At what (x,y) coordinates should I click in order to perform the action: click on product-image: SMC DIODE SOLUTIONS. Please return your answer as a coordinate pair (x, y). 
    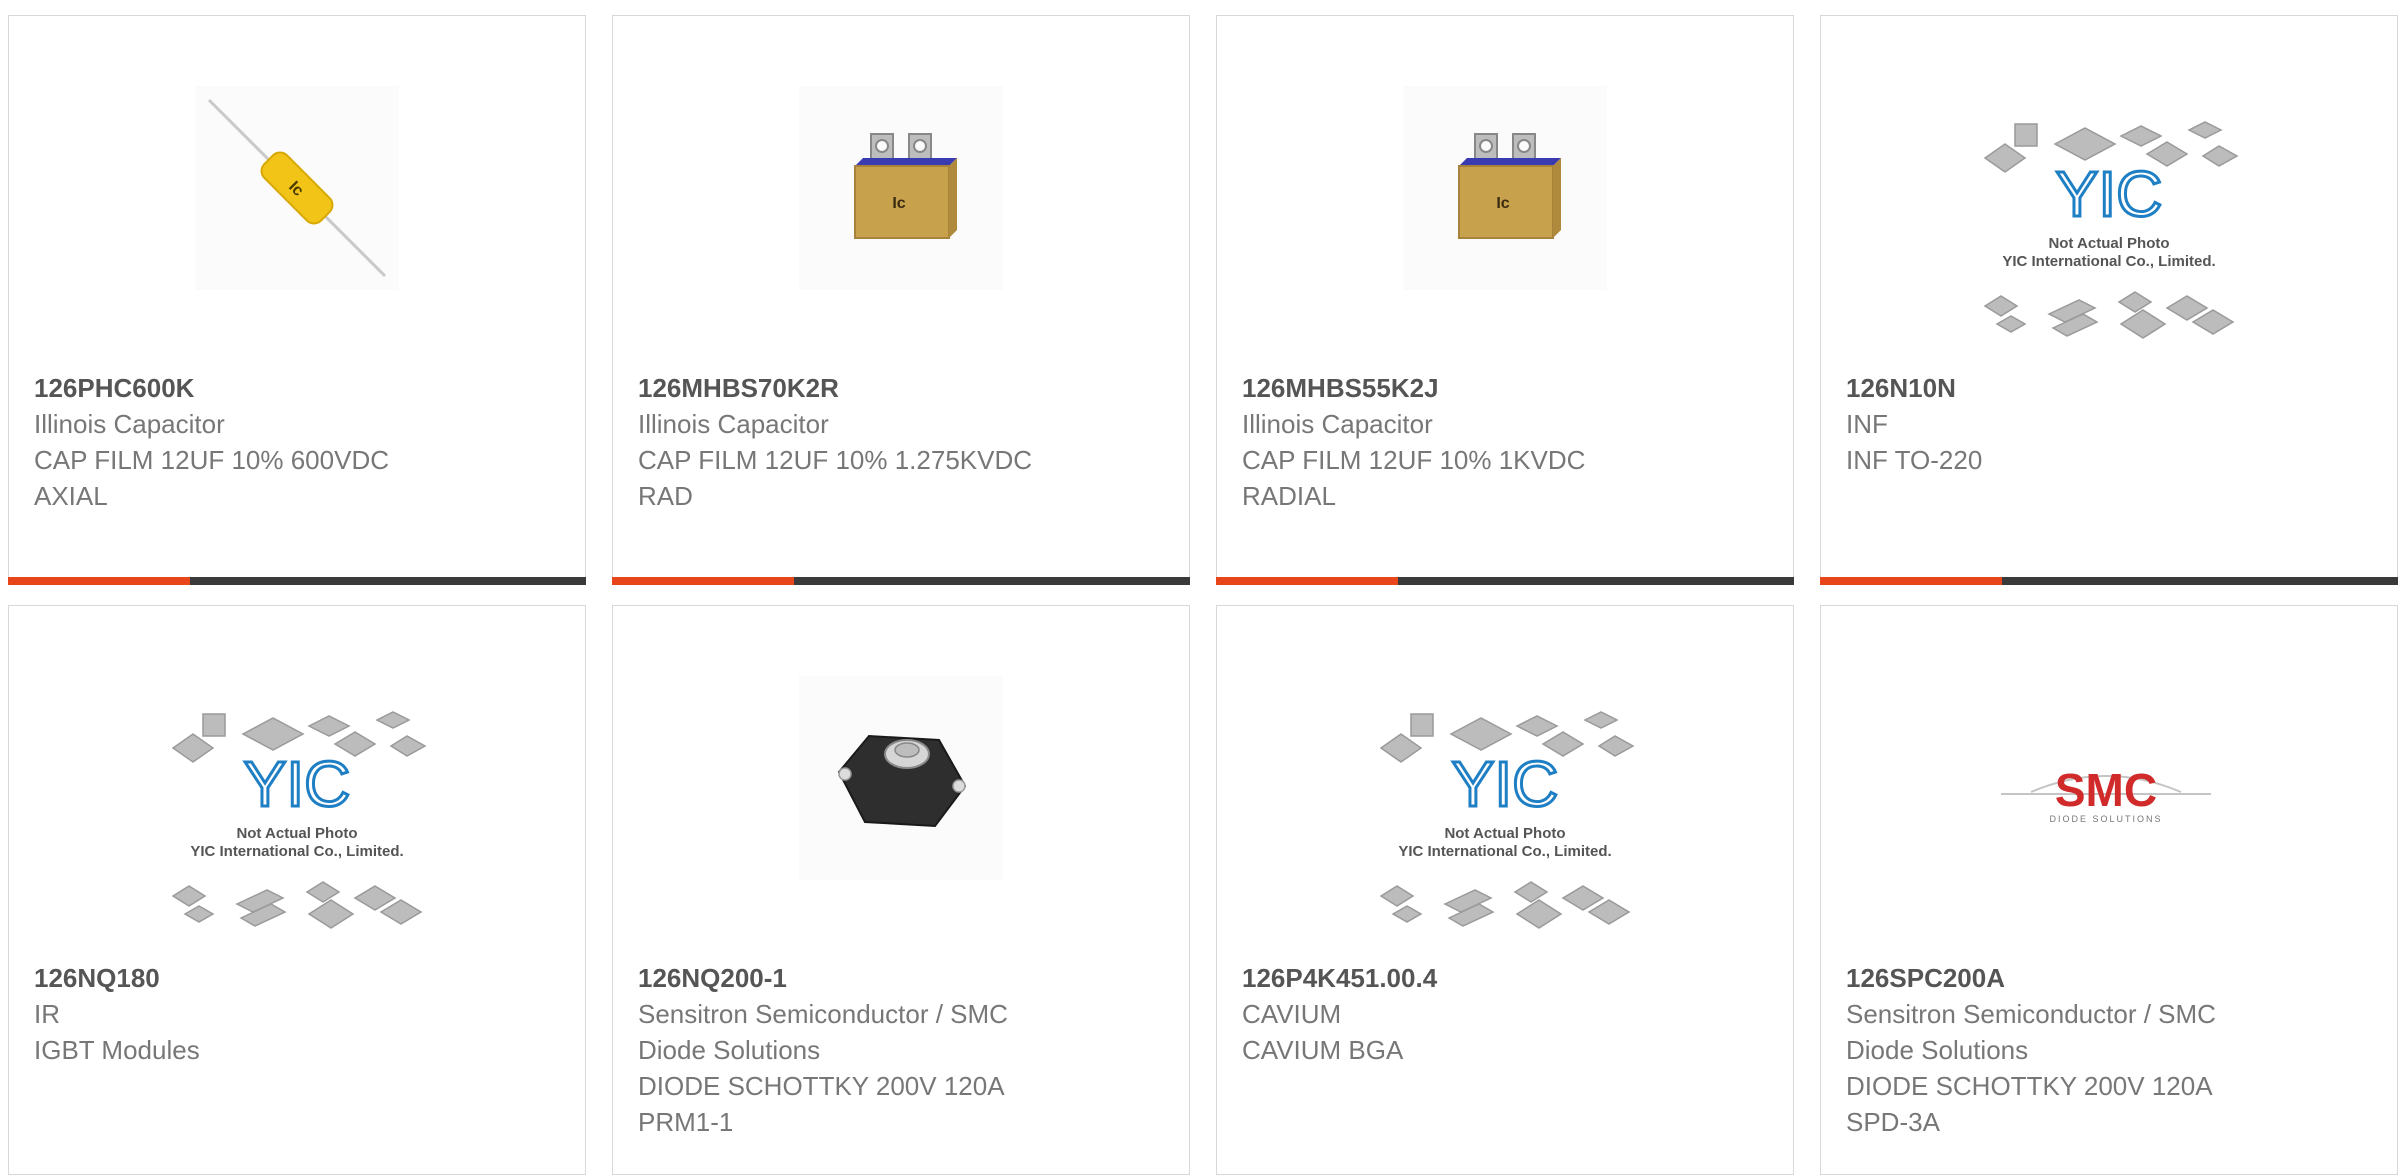
    Looking at the image, I should click on (2106, 796).